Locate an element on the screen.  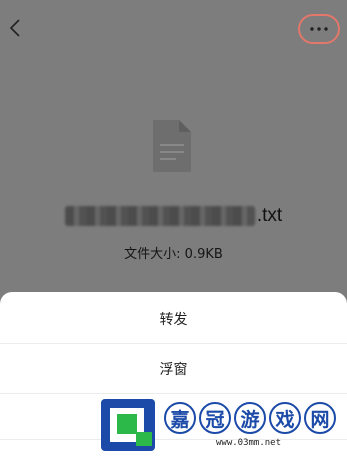
watermark-char: 游 is located at coordinates (250, 418).